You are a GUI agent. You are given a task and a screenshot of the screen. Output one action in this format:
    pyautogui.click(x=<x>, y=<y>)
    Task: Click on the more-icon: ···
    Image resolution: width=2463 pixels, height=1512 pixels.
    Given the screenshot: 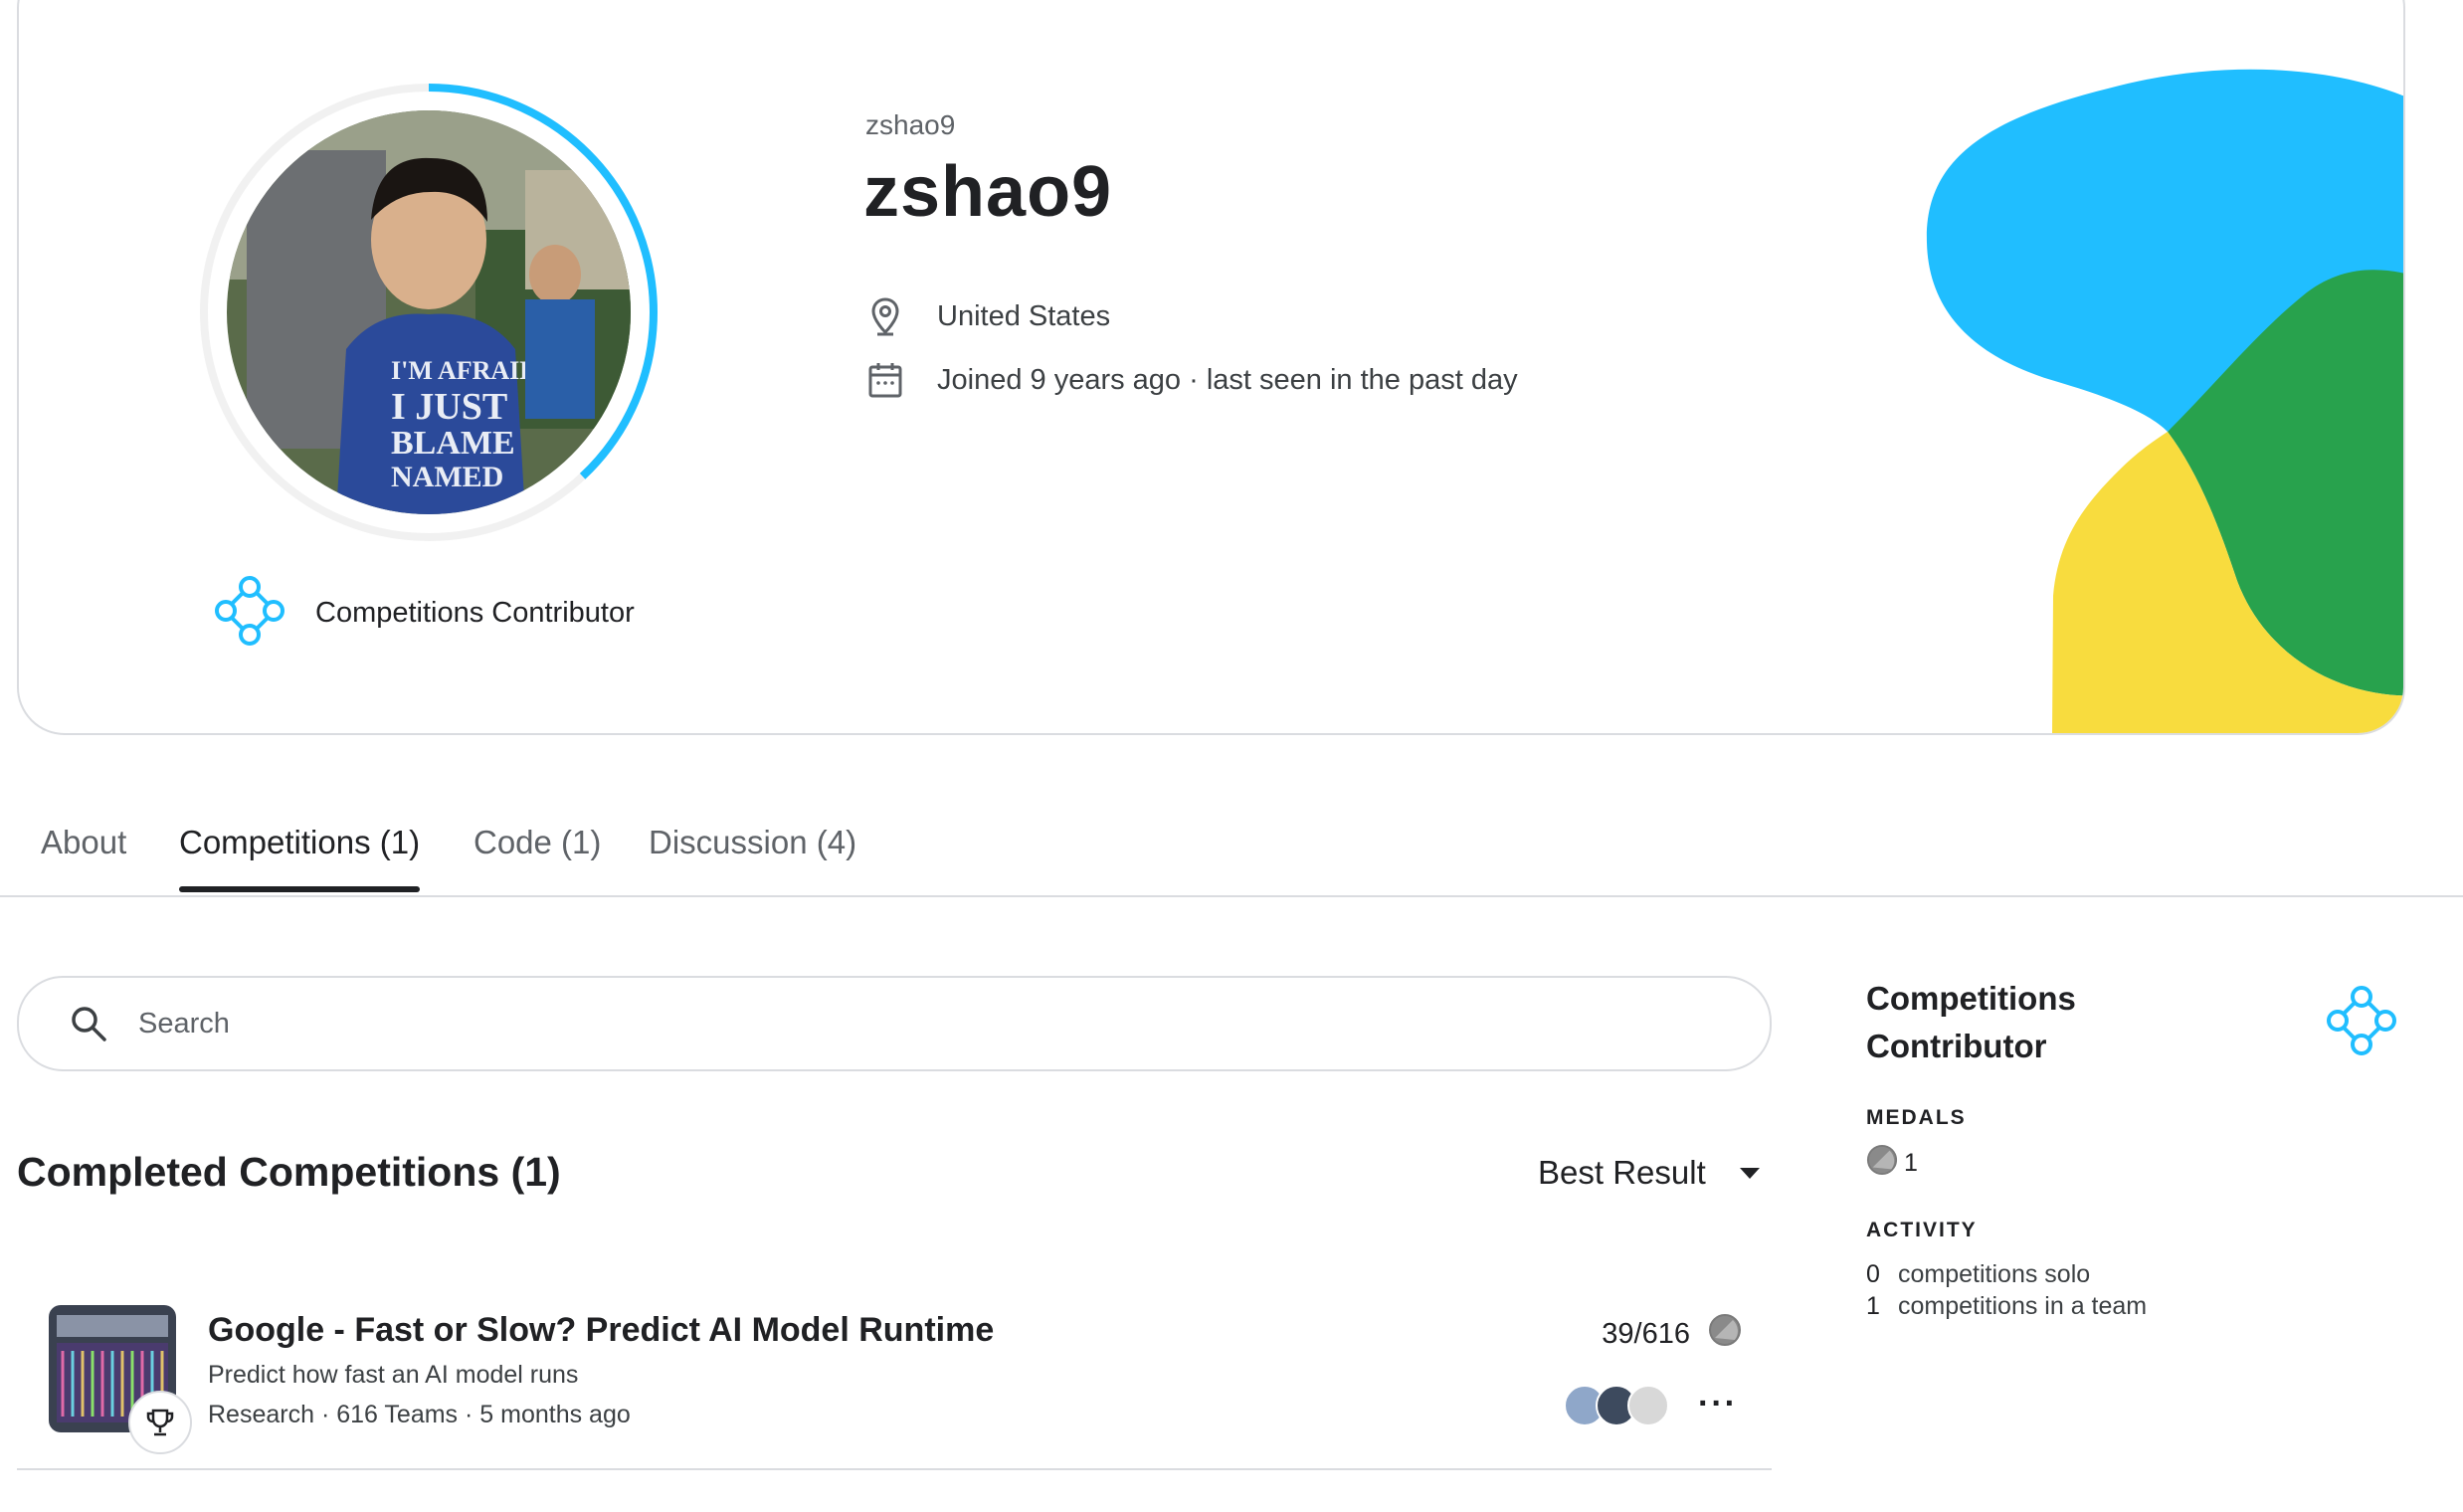 What is the action you would take?
    pyautogui.click(x=1718, y=1404)
    